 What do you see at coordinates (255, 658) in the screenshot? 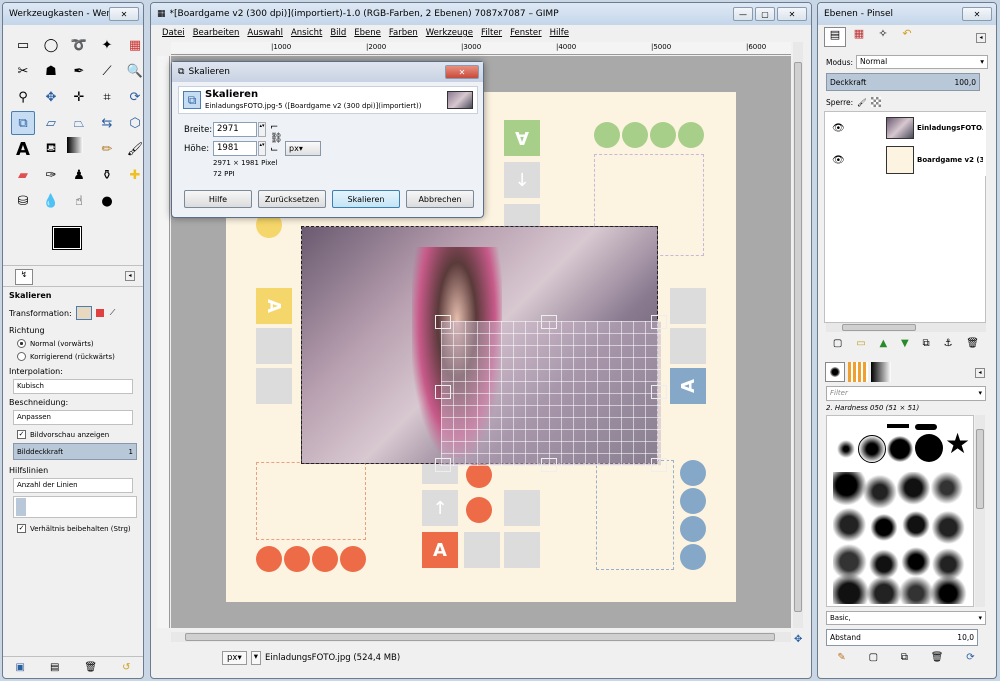
I see `zoom-select: ▾` at bounding box center [255, 658].